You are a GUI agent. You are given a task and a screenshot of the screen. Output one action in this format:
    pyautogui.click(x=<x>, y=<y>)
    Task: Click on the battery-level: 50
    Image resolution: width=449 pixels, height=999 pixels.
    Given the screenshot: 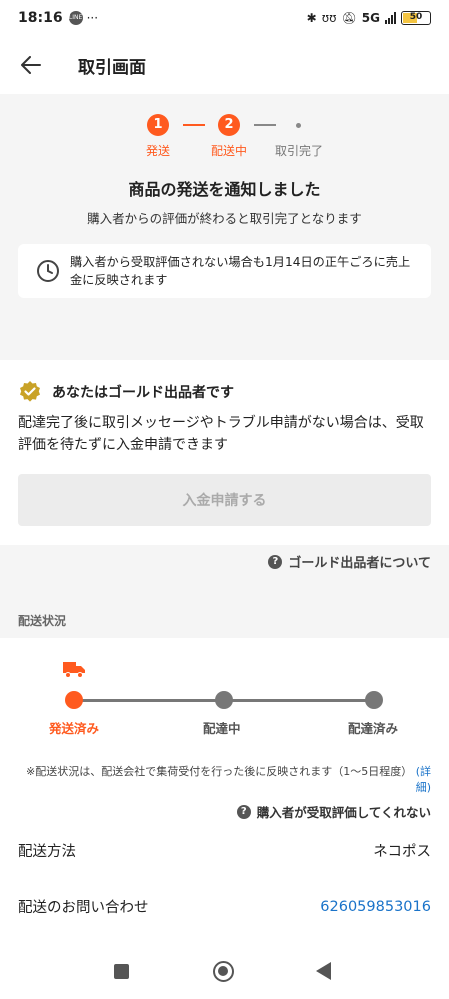 What is the action you would take?
    pyautogui.click(x=416, y=17)
    